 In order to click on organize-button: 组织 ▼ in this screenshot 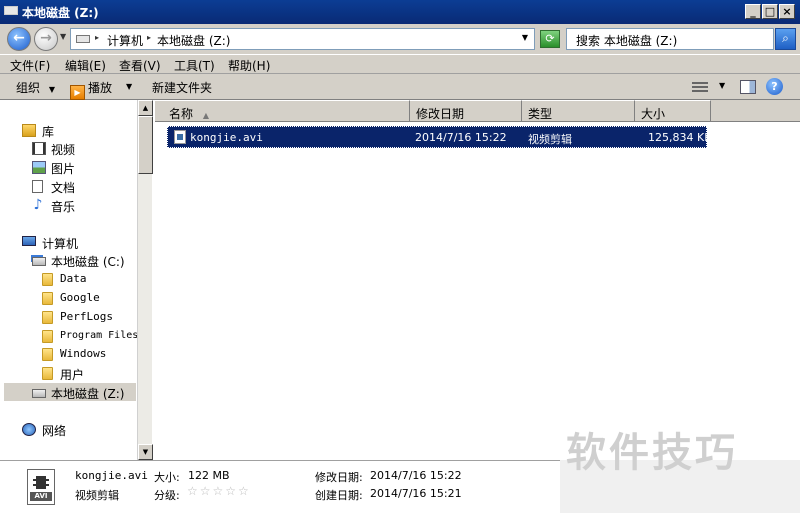, I will do `click(35, 87)`.